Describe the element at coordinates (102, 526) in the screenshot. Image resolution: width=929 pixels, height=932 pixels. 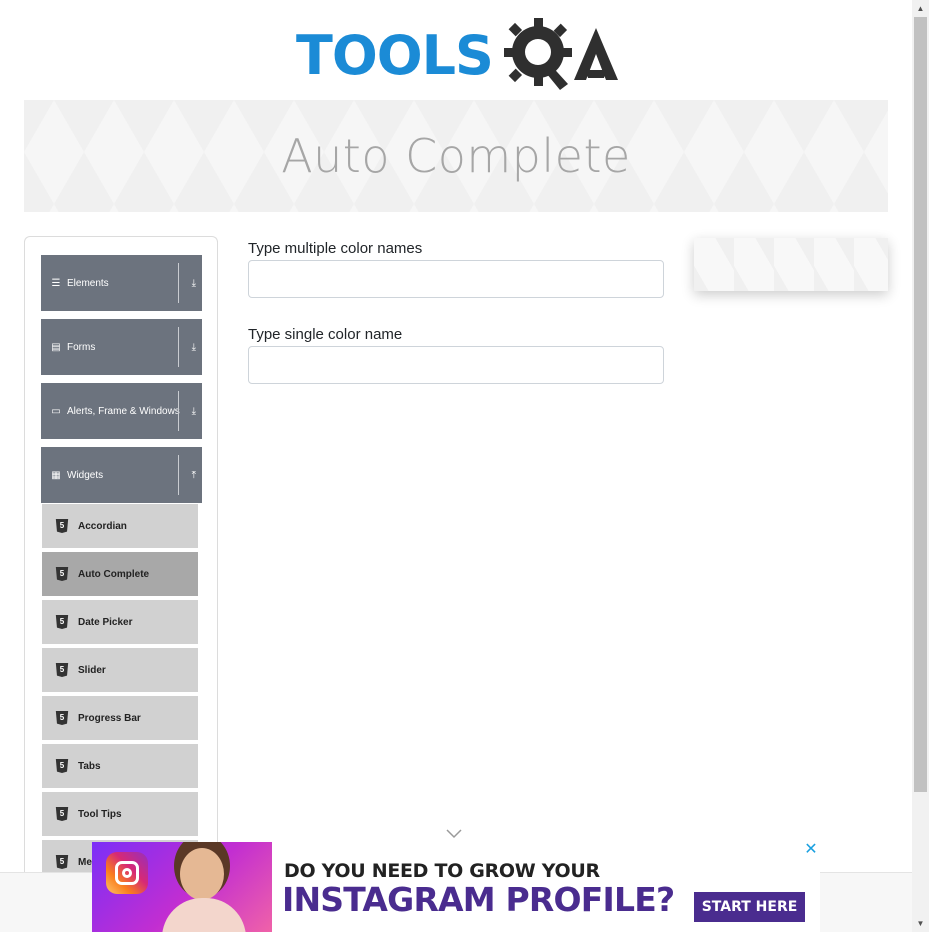
I see `sidebar-item-label: Accordian` at that location.